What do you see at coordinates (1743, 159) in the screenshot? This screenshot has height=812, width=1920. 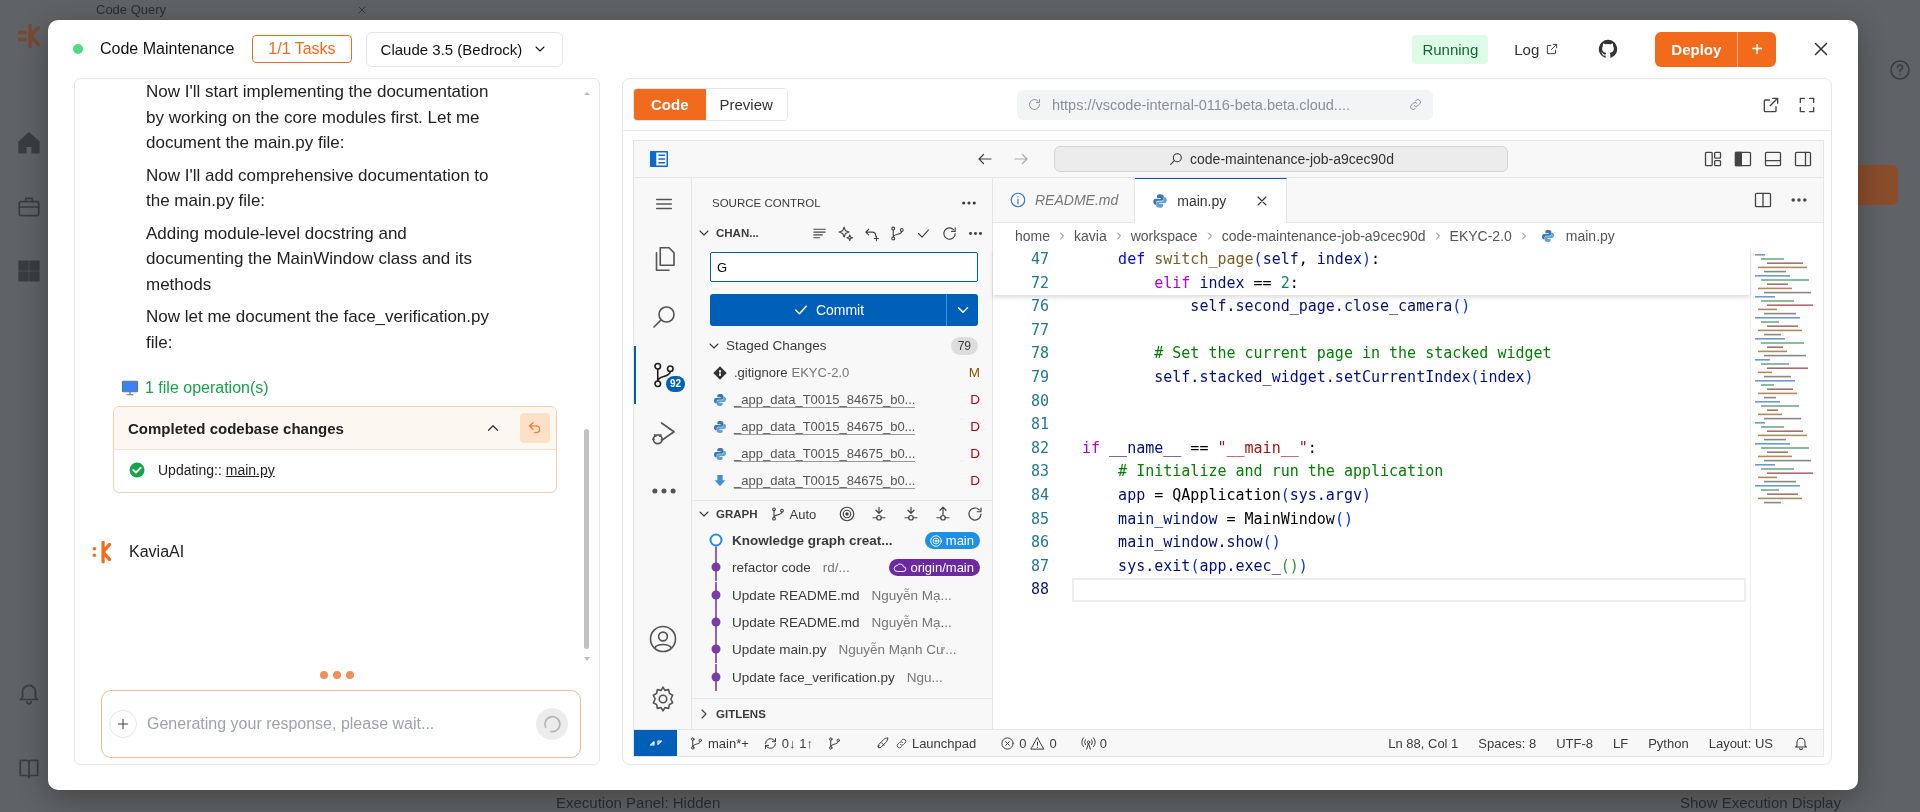 I see `sidebar-toggle-icon` at bounding box center [1743, 159].